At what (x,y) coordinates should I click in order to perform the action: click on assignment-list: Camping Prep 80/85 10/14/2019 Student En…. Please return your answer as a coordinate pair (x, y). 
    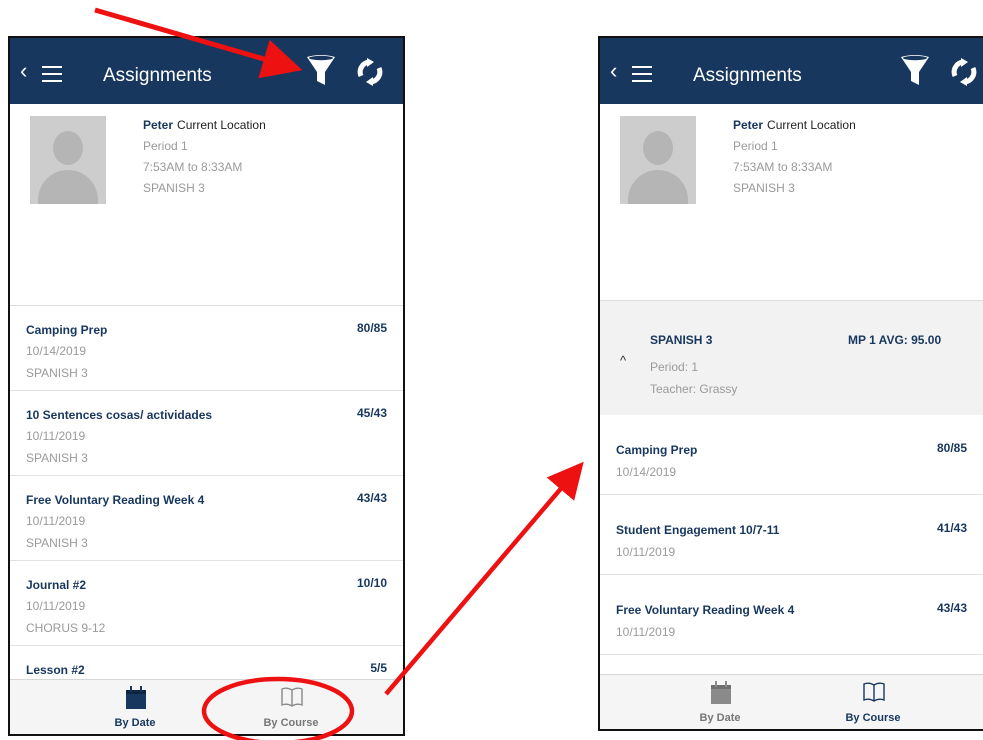
    Looking at the image, I should click on (791, 535).